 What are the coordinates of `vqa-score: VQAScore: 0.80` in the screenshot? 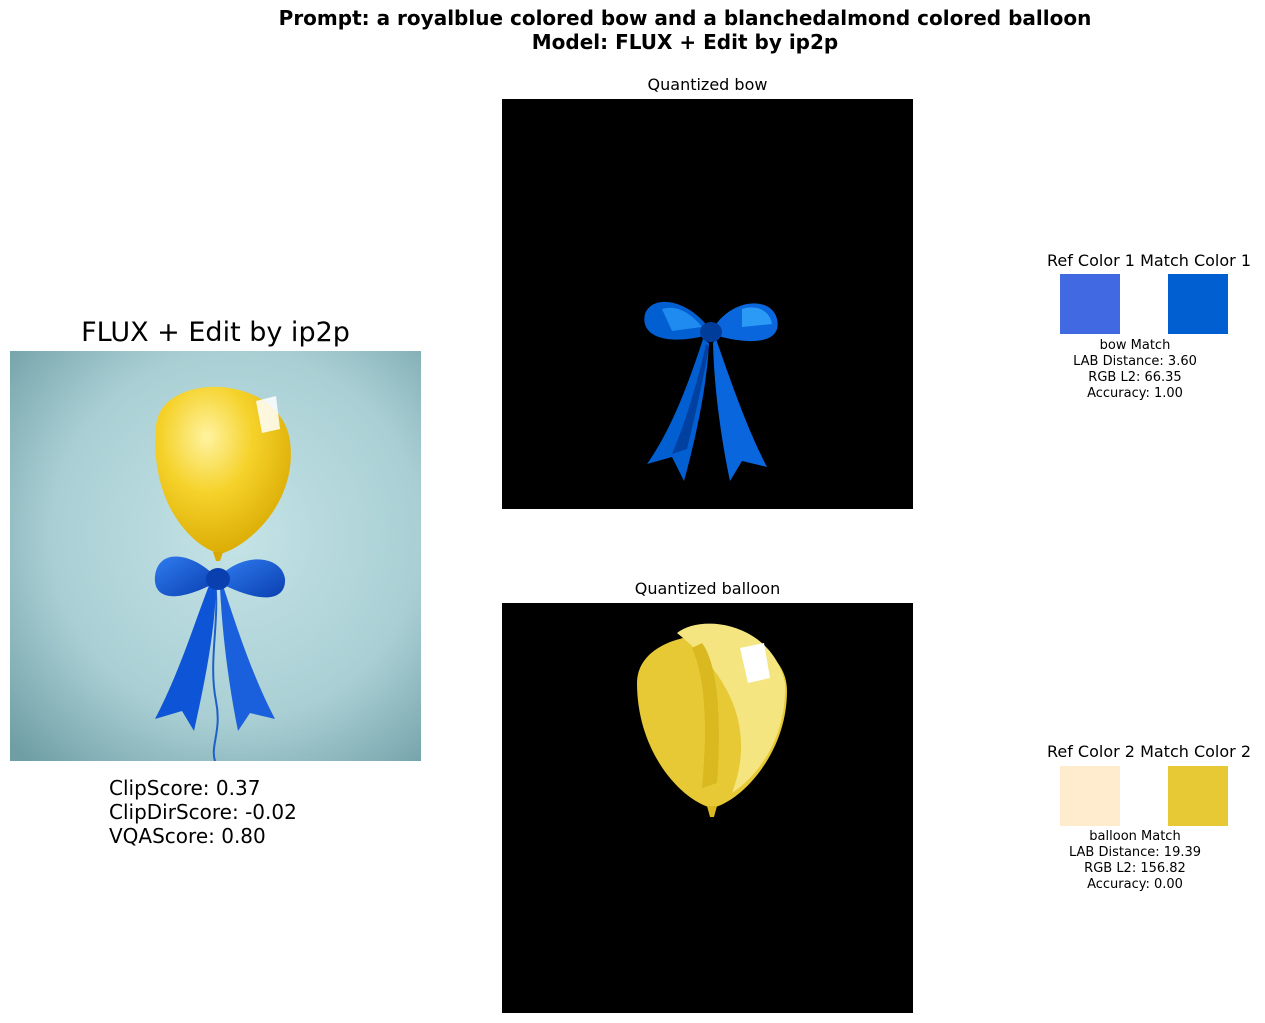 It's located at (187, 836).